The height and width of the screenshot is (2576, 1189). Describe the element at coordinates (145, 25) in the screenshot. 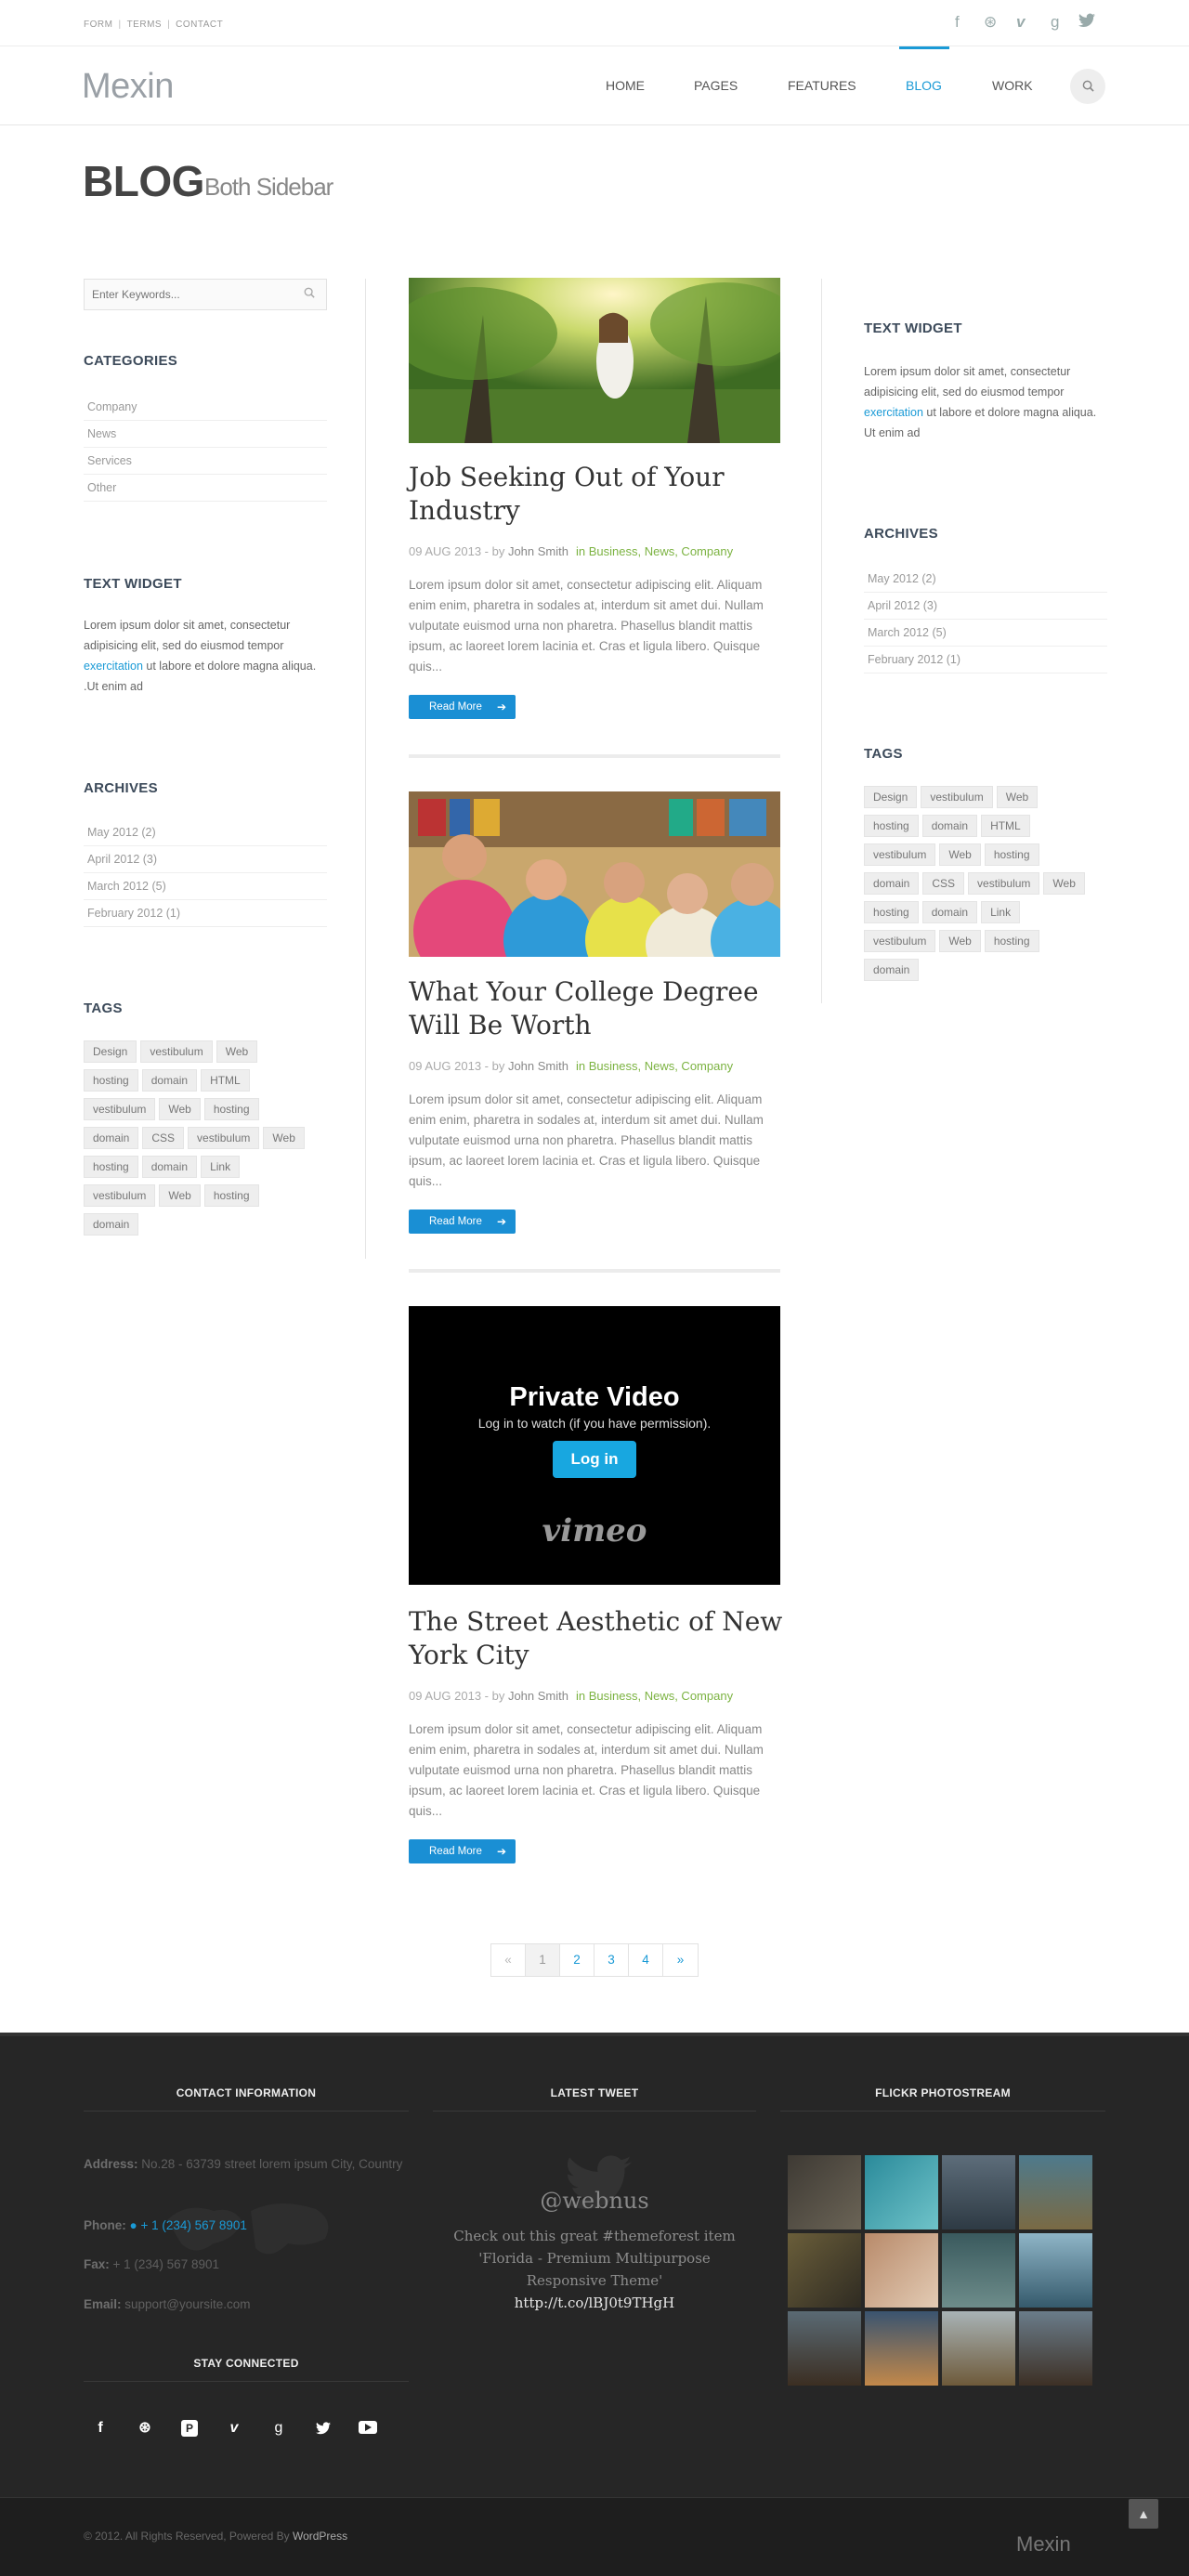

I see `top-link-terms: TERMS` at that location.